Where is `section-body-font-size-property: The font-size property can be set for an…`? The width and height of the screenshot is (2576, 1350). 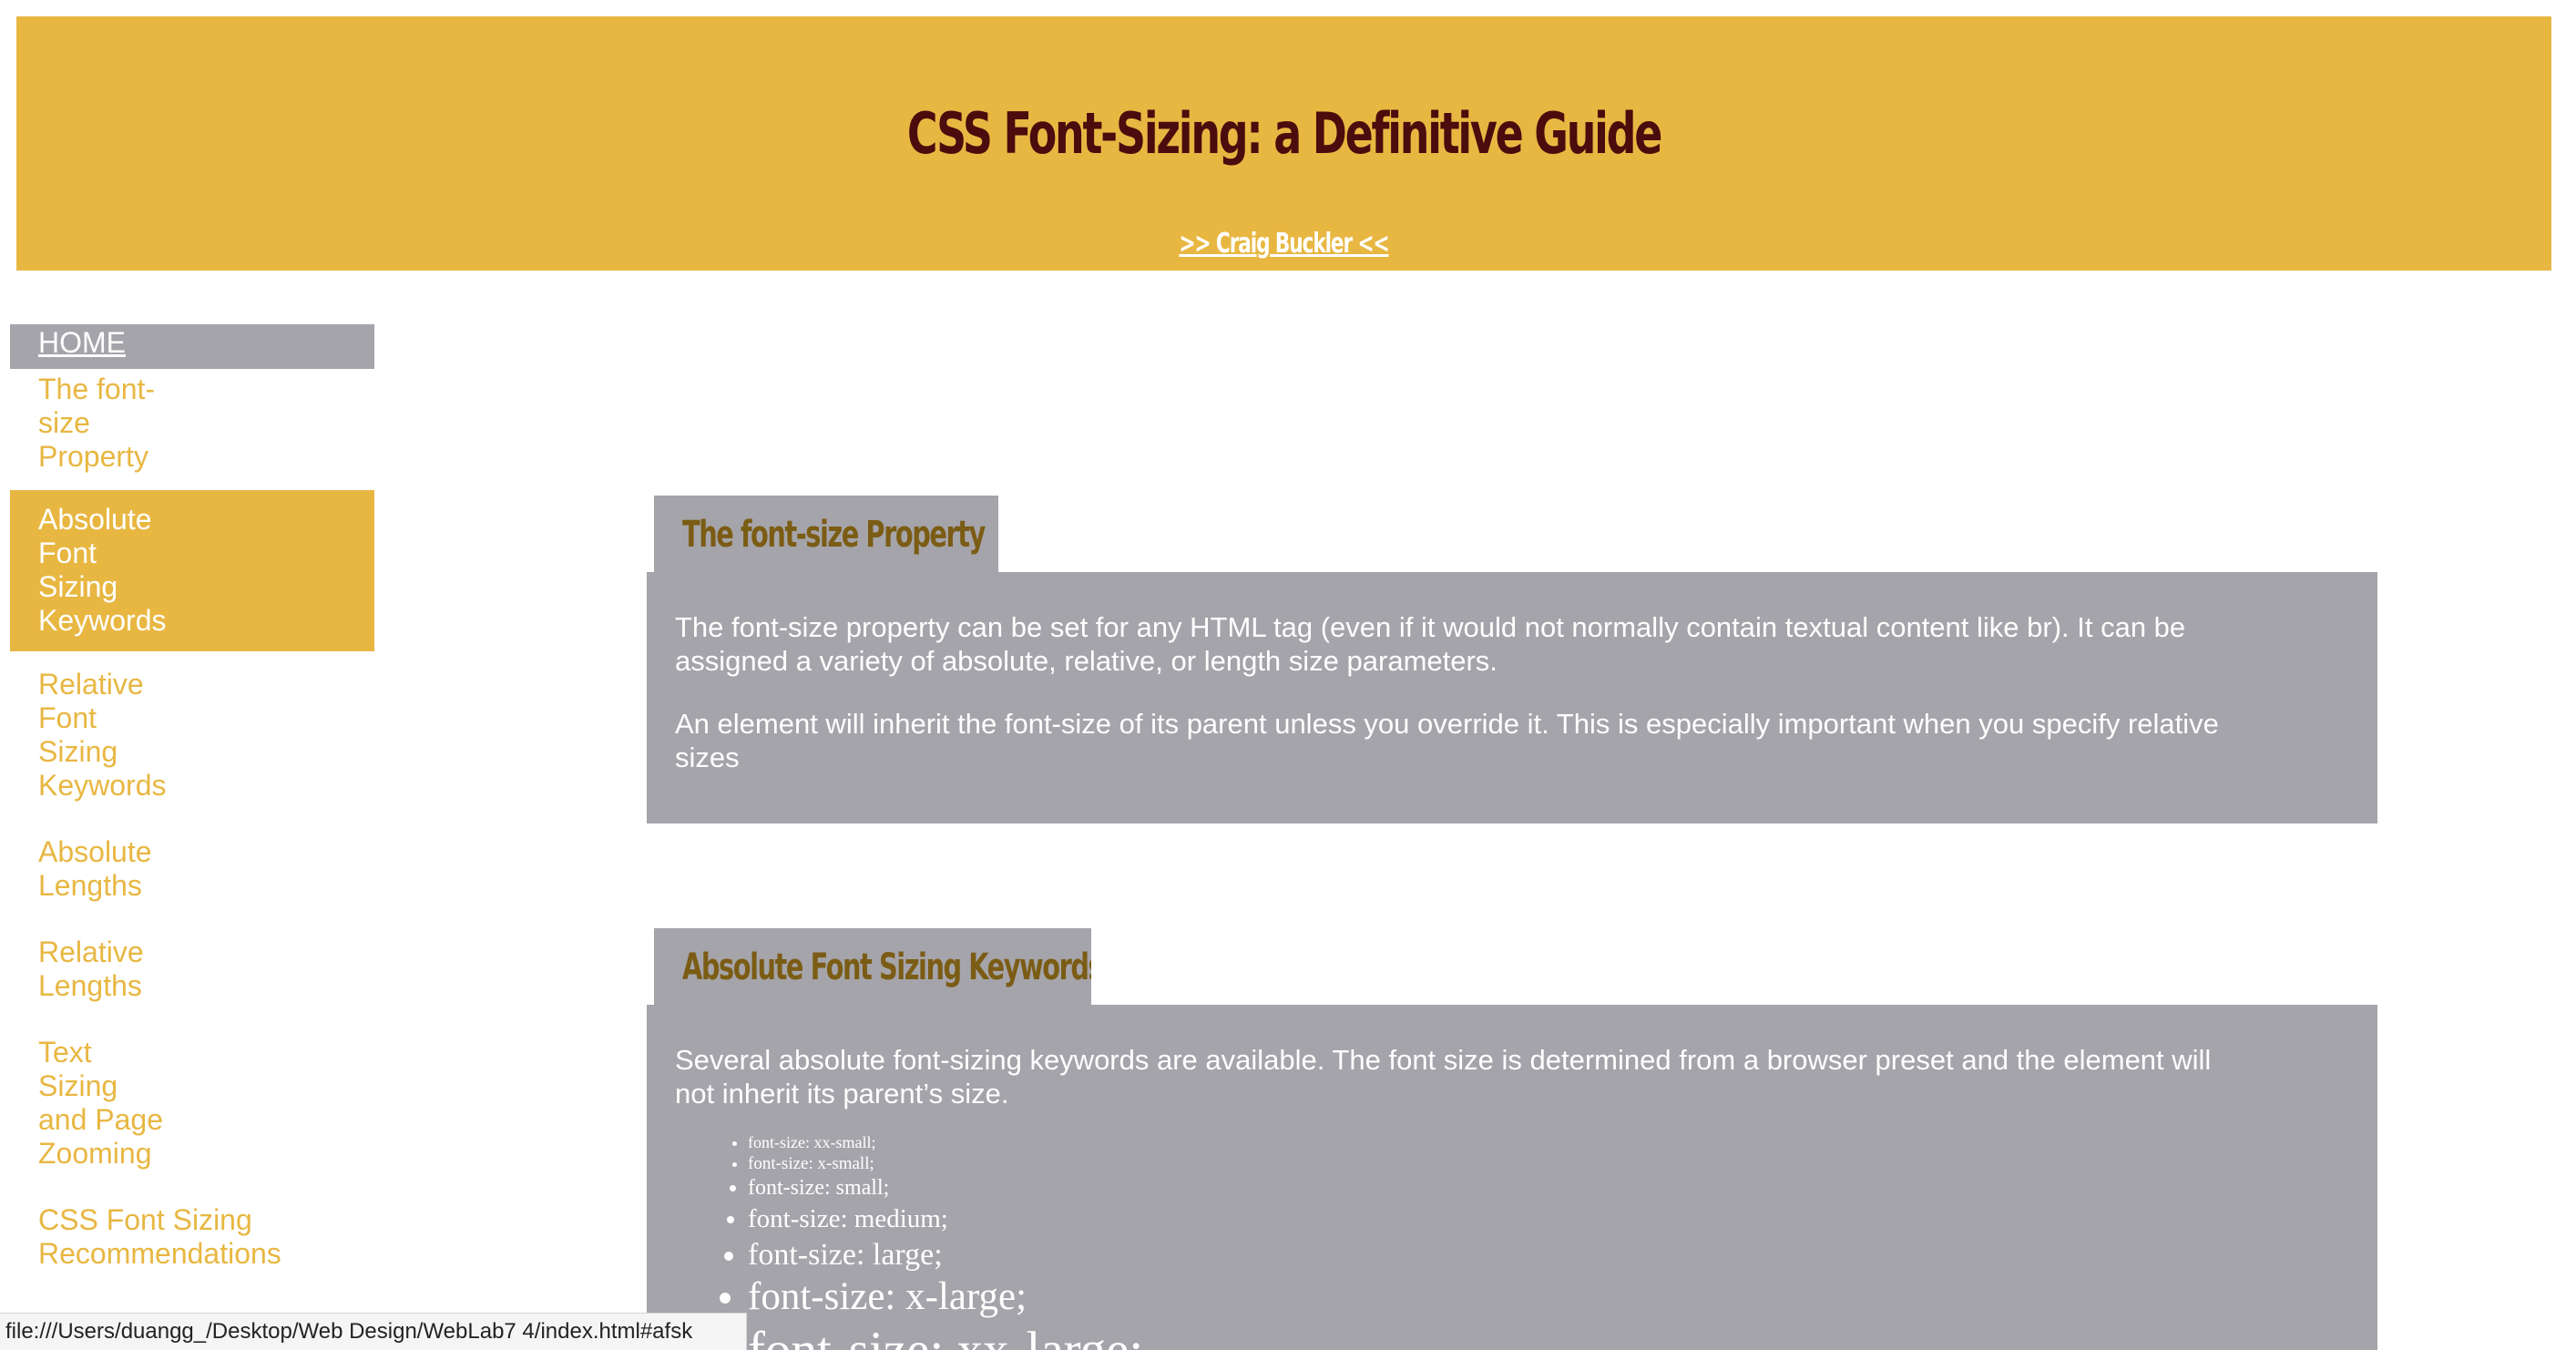
section-body-font-size-property: The font-size property can be set for an… is located at coordinates (1512, 697).